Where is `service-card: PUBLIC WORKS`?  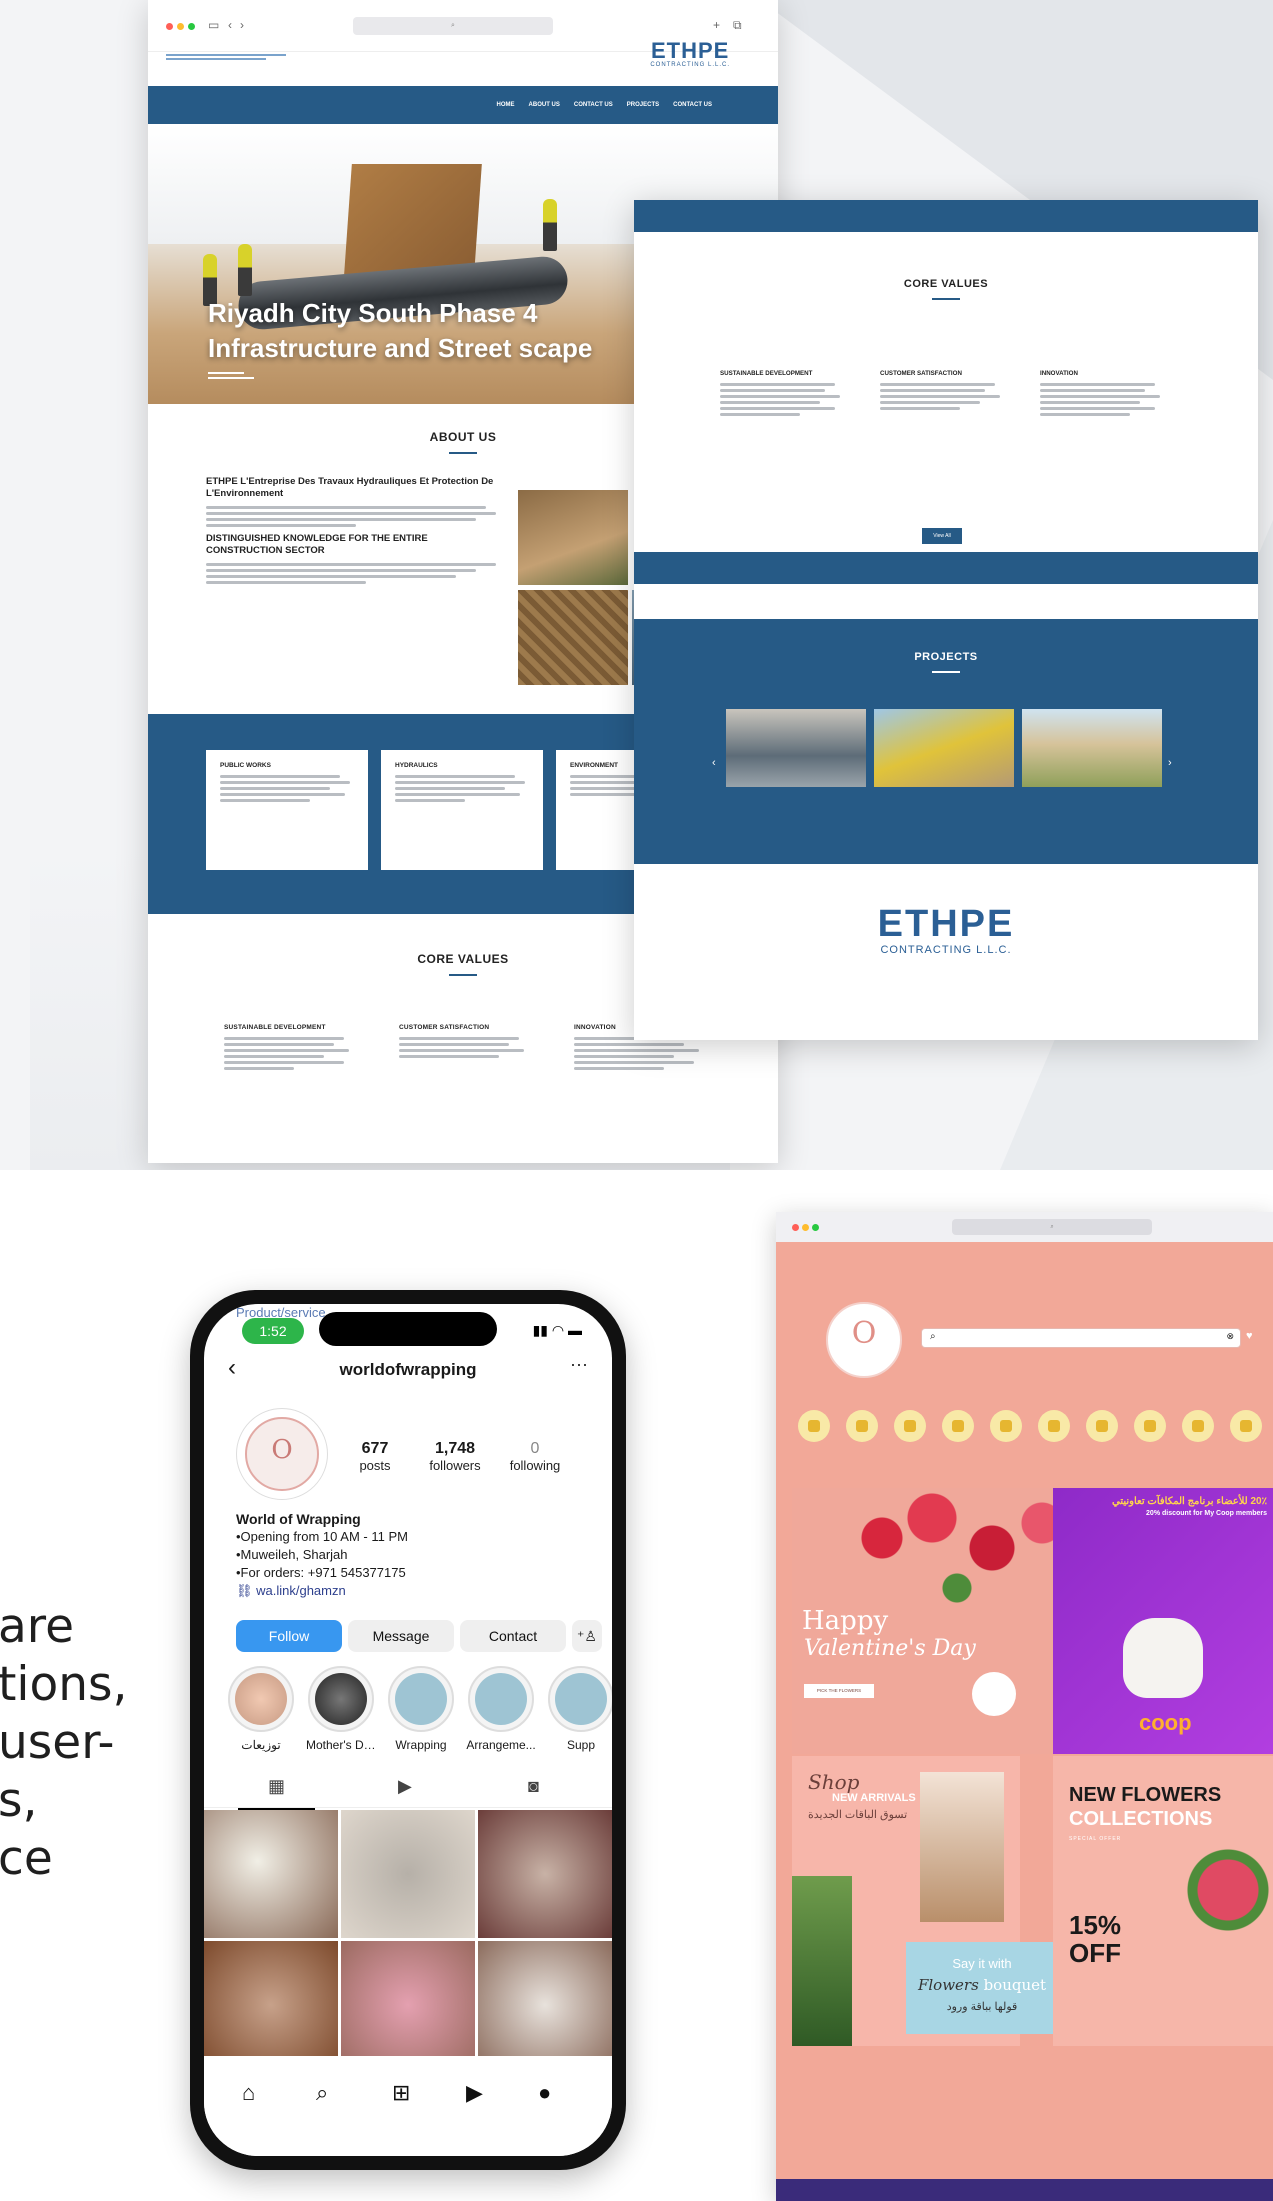
service-card: PUBLIC WORKS is located at coordinates (287, 810).